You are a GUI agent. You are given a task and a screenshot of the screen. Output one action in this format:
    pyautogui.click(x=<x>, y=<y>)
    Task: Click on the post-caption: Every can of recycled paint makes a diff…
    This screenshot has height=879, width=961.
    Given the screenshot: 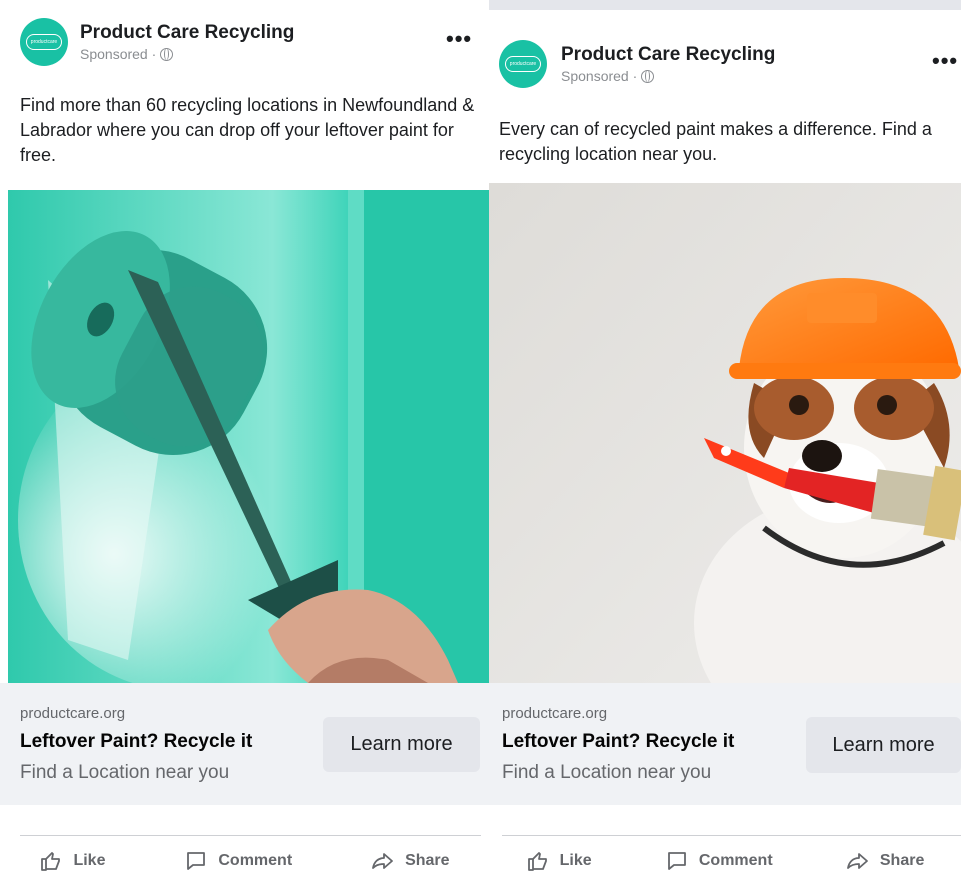 What is the action you would take?
    pyautogui.click(x=715, y=141)
    